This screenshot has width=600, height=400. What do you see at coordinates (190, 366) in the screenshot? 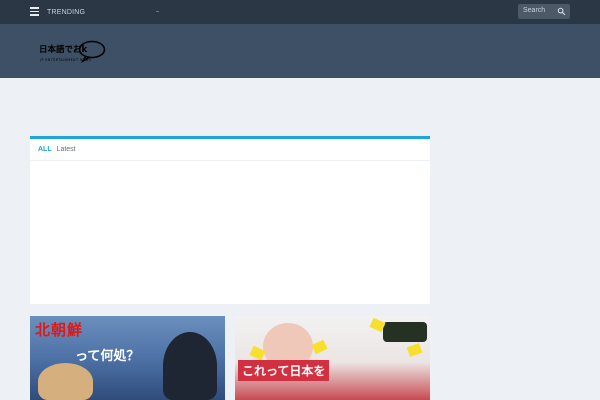
I see `person-image-right` at bounding box center [190, 366].